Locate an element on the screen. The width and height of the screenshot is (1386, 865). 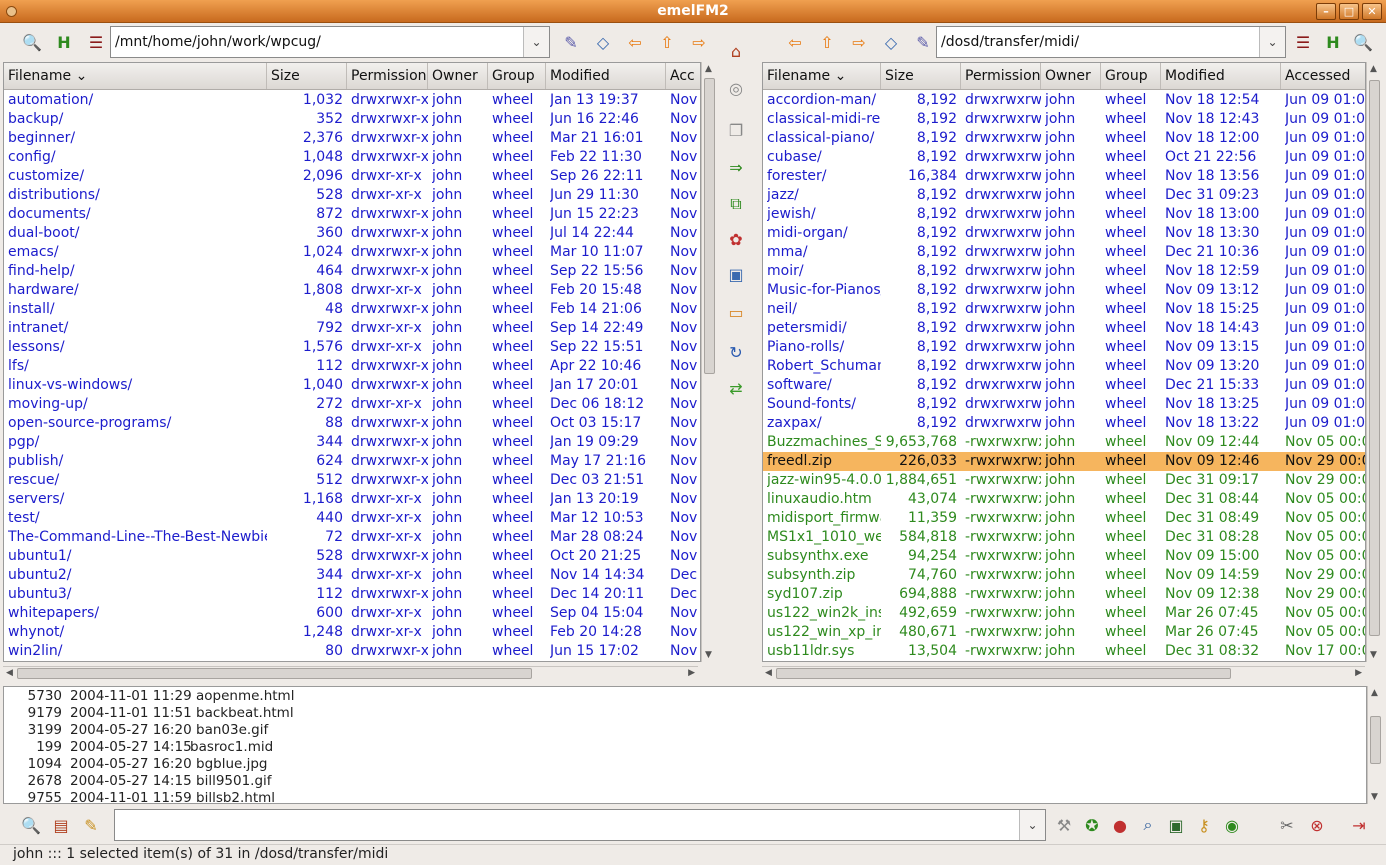
settings-icon: ✂ is located at coordinates (1287, 825).